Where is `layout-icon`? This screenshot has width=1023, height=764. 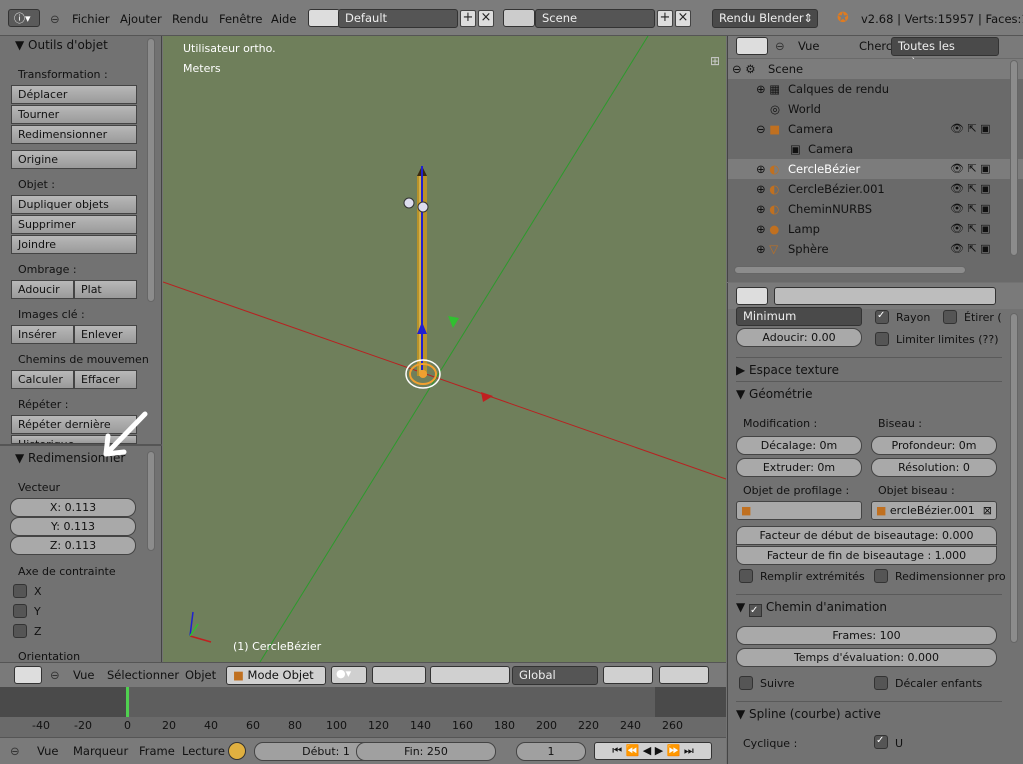 layout-icon is located at coordinates (324, 18).